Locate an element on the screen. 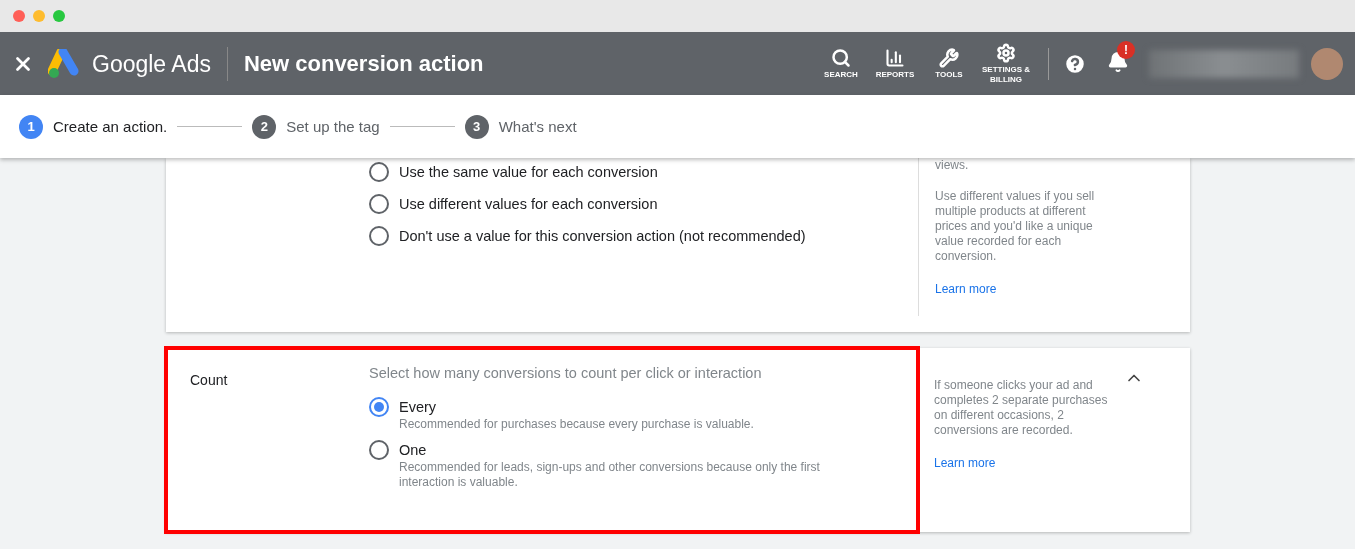 The image size is (1355, 549). settings-icon is located at coordinates (1006, 52).